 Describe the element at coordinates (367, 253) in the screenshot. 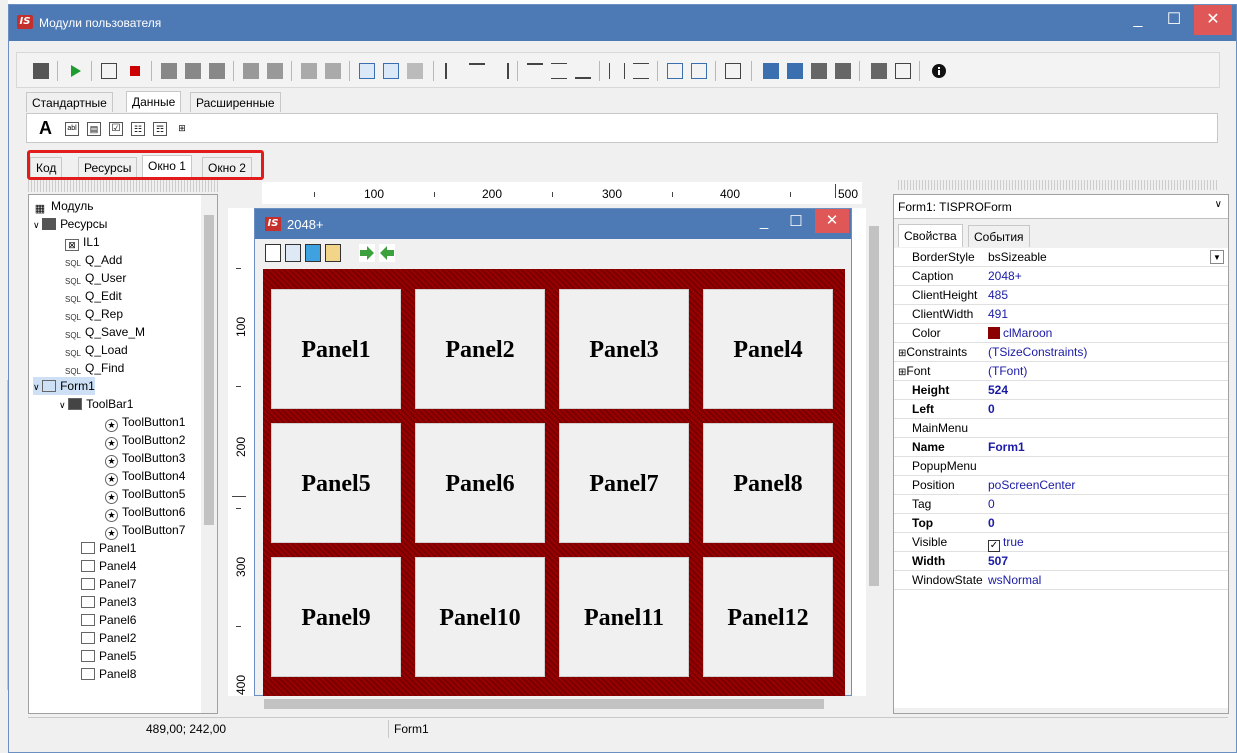

I see `arrow-right-icon` at that location.